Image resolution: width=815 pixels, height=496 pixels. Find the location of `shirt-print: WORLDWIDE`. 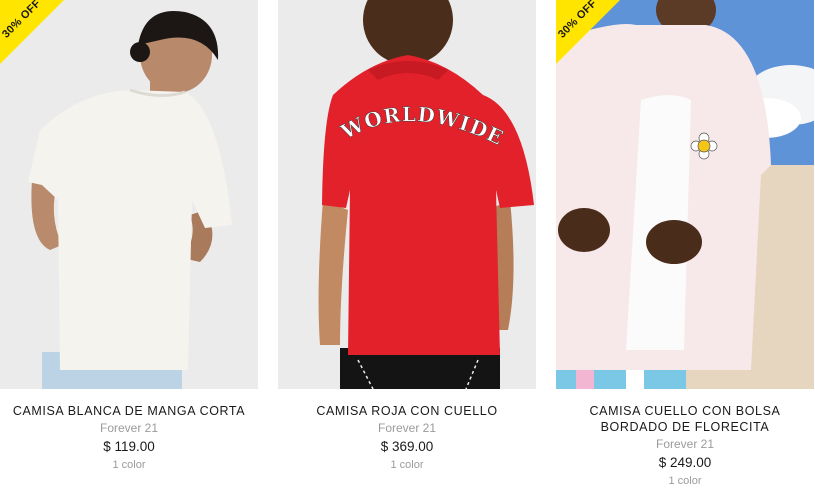

shirt-print: WORLDWIDE is located at coordinates (421, 126).